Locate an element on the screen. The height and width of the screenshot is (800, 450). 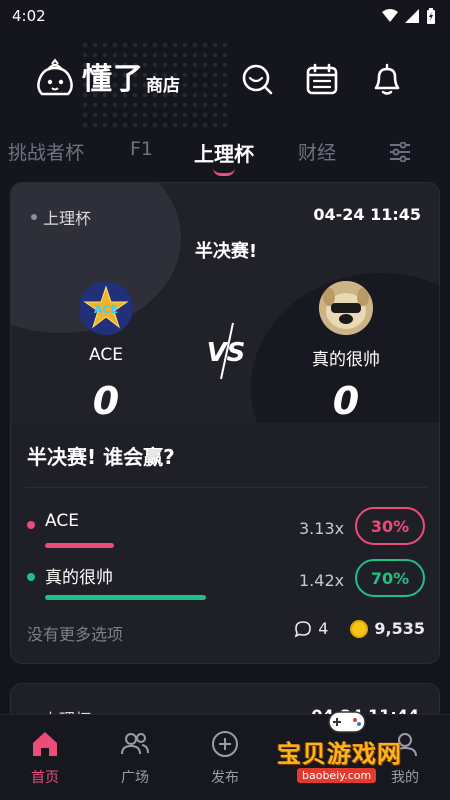
tab-f1: F1 is located at coordinates (141, 149).